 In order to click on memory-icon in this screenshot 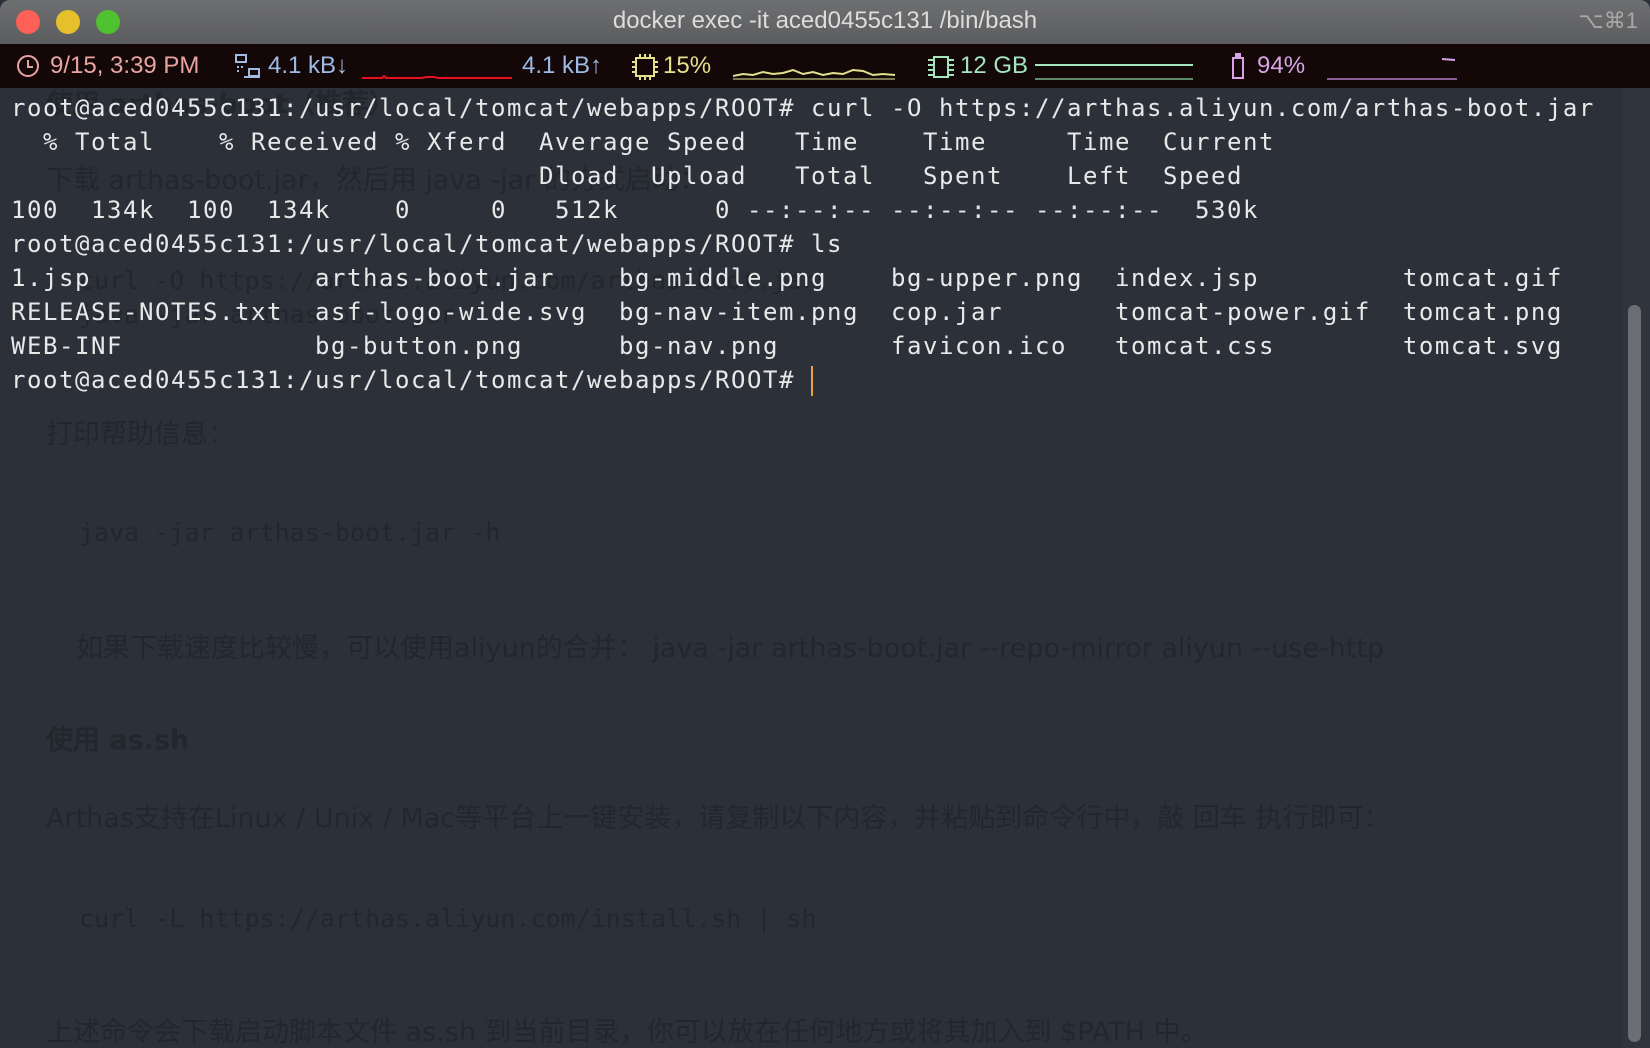, I will do `click(941, 67)`.